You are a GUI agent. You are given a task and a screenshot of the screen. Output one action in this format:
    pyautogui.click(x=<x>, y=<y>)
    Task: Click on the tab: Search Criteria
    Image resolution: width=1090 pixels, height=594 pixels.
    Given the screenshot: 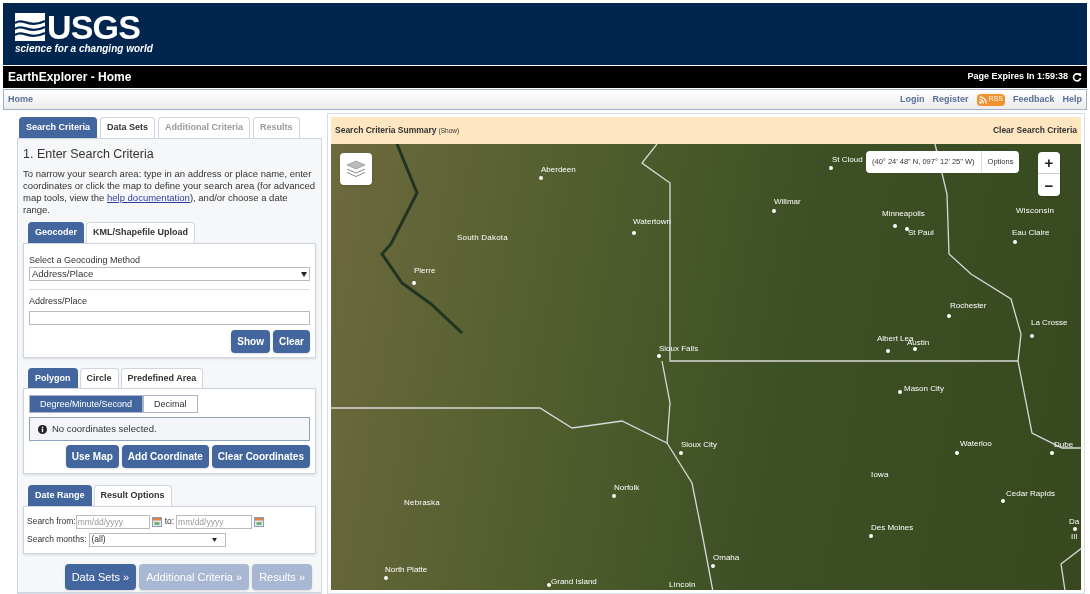 What is the action you would take?
    pyautogui.click(x=58, y=127)
    